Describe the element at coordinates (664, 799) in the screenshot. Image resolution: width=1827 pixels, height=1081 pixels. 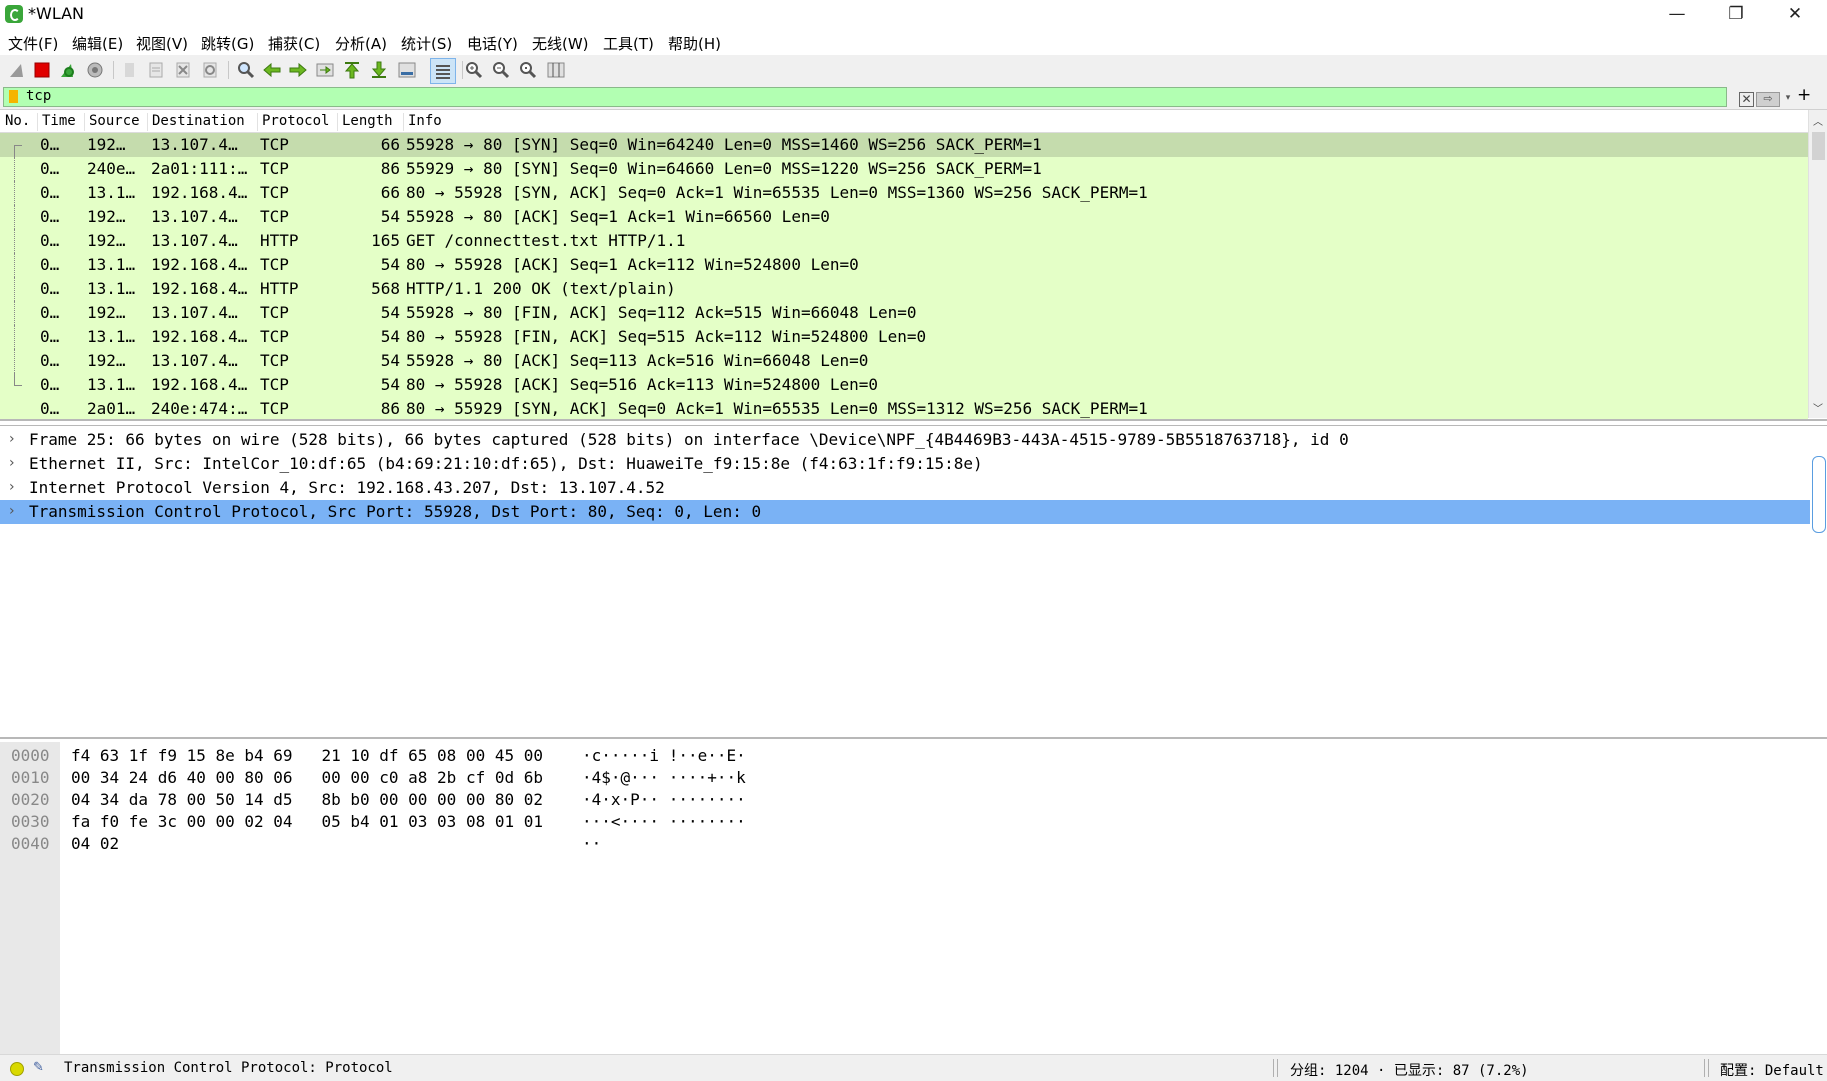
I see `ascii-bytes: ·4·x·P·· ········` at that location.